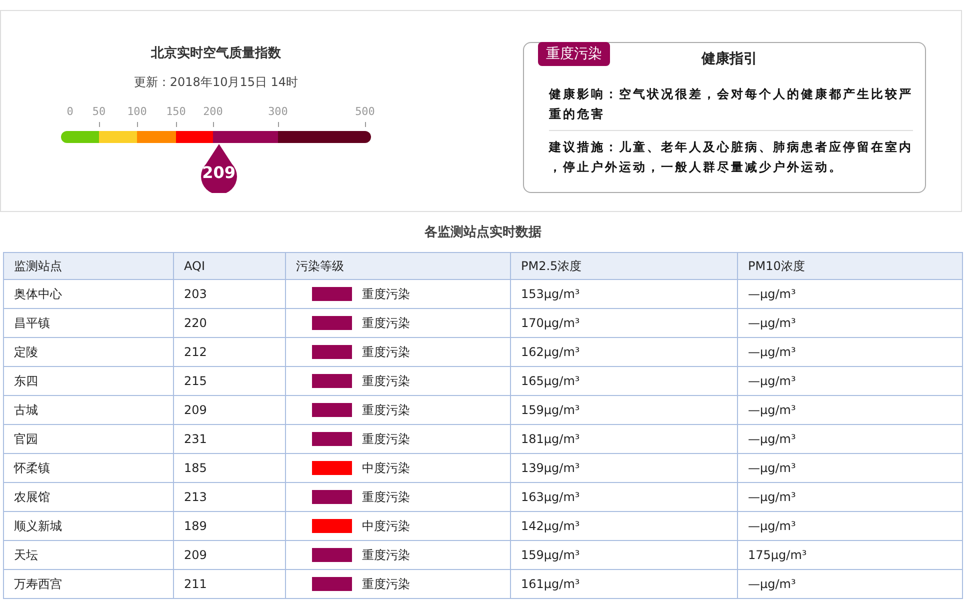 The height and width of the screenshot is (608, 966). What do you see at coordinates (624, 526) in the screenshot?
I see `table-cell: 142μg/m³` at bounding box center [624, 526].